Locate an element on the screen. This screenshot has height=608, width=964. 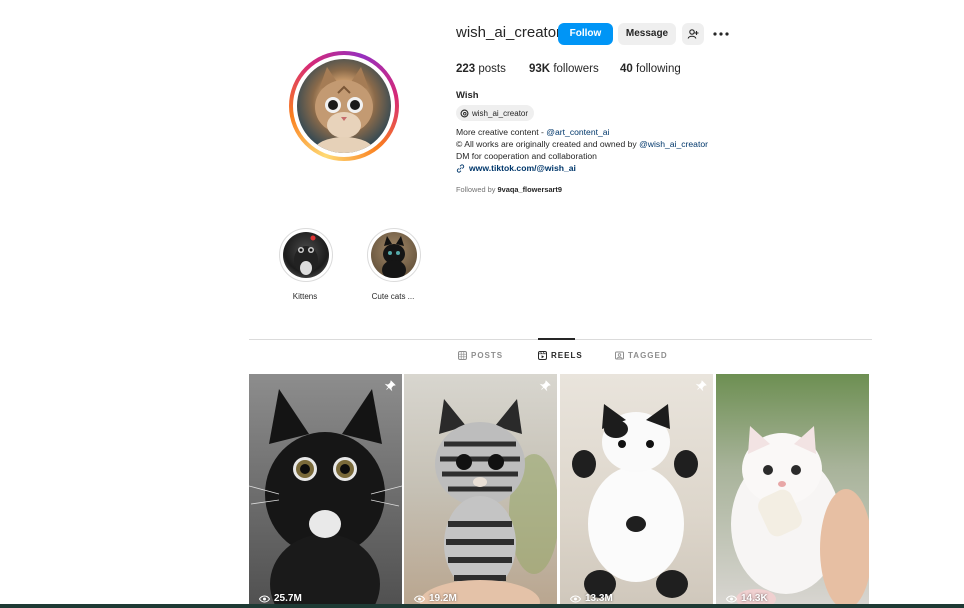
bio-mention-link: @art_content_ai is located at coordinates (577, 132).